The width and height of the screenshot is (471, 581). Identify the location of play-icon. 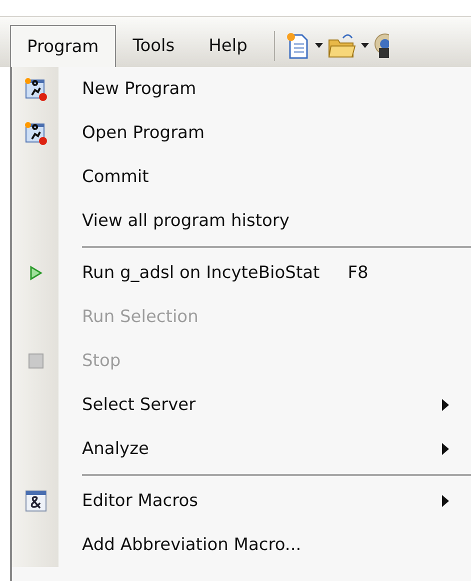
(36, 273).